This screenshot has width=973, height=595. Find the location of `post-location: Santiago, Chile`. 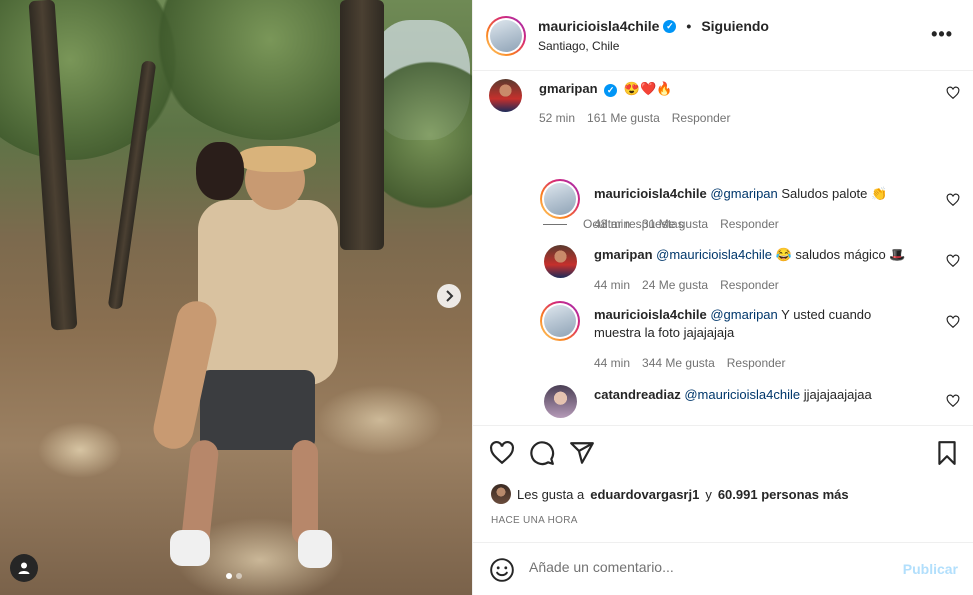

post-location: Santiago, Chile is located at coordinates (578, 46).